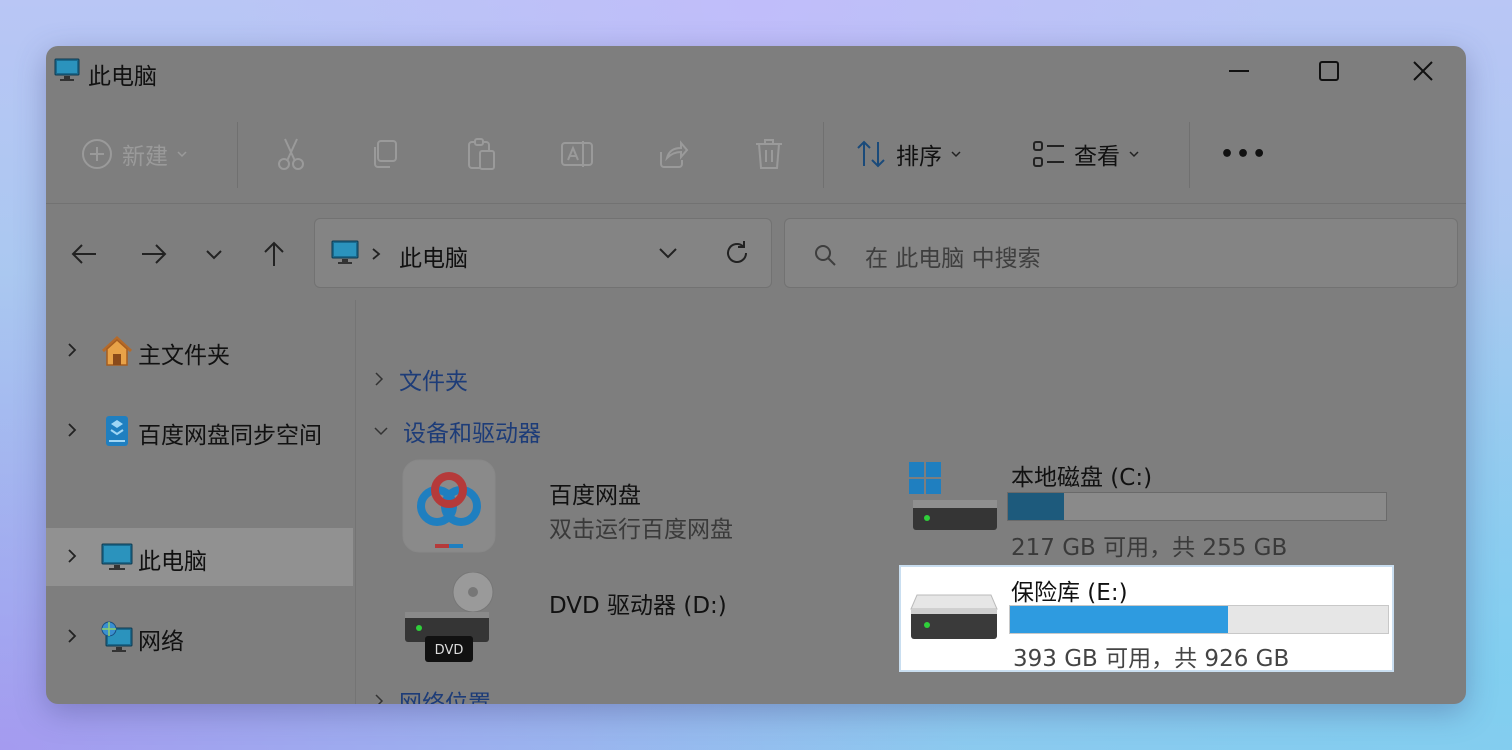 Image resolution: width=1512 pixels, height=750 pixels. Describe the element at coordinates (953, 259) in the screenshot. I see `search-placeholder: 在 此电脑 中搜索` at that location.